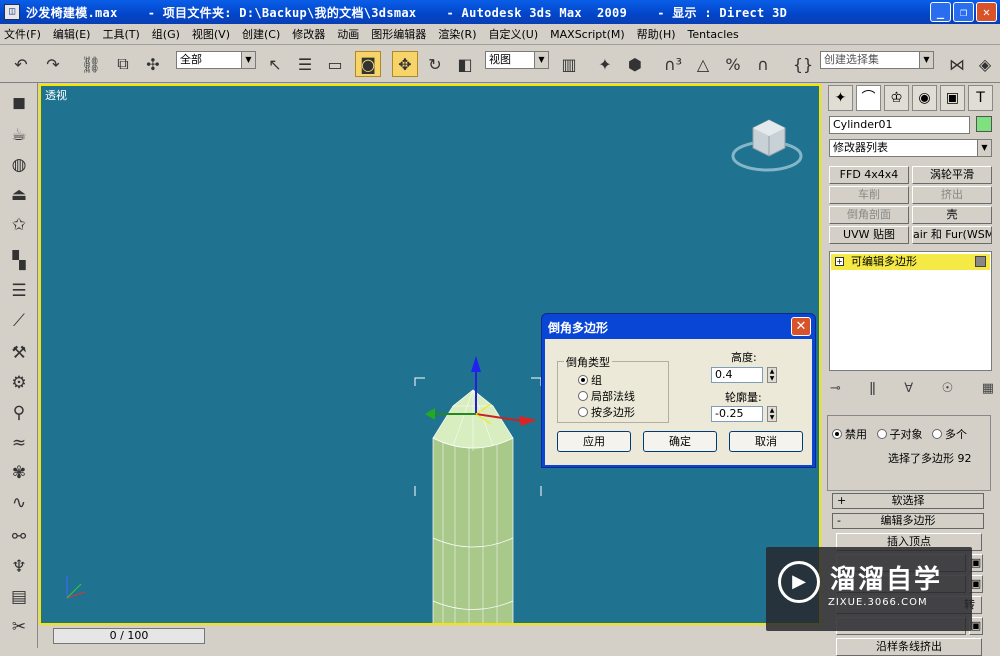 The width and height of the screenshot is (1000, 656). Describe the element at coordinates (840, 98) in the screenshot. I see `create-tab-icon: ✦` at that location.